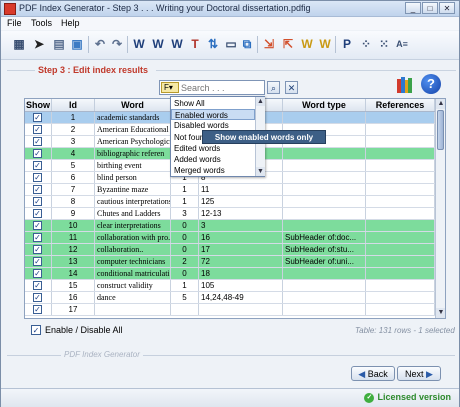 This screenshot has height=407, width=460. Describe the element at coordinates (241, 285) in the screenshot. I see `pages-cell: 105` at that location.